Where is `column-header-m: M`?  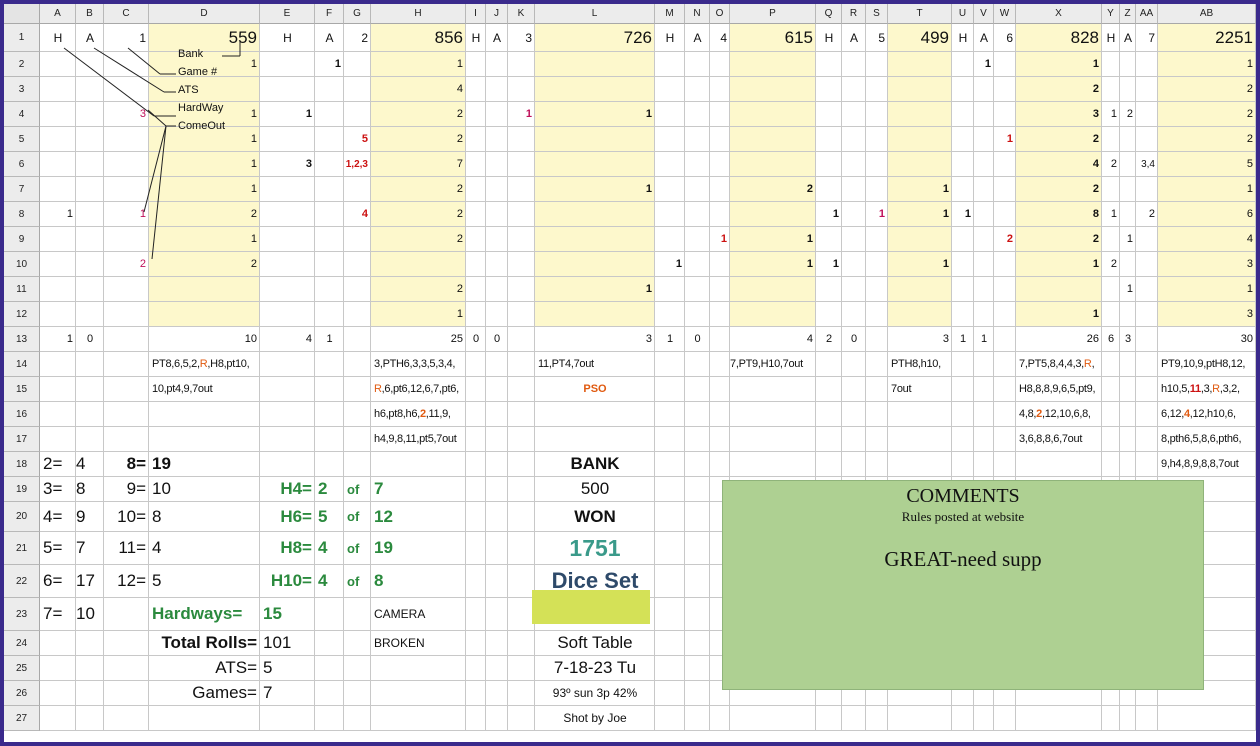
column-header-m: M is located at coordinates (670, 14).